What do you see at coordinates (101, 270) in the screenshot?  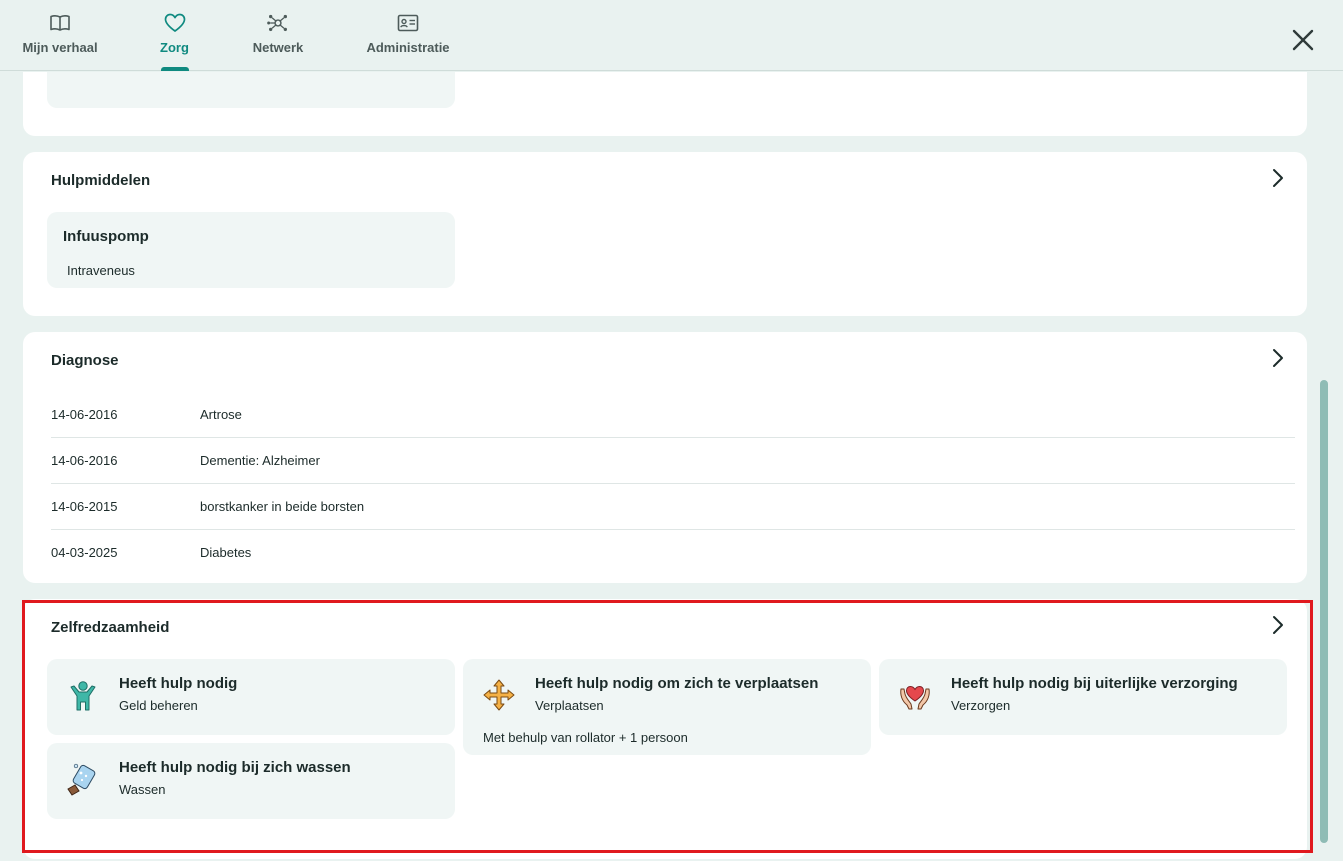 I see `hulpmiddel-detail: Intraveneus` at bounding box center [101, 270].